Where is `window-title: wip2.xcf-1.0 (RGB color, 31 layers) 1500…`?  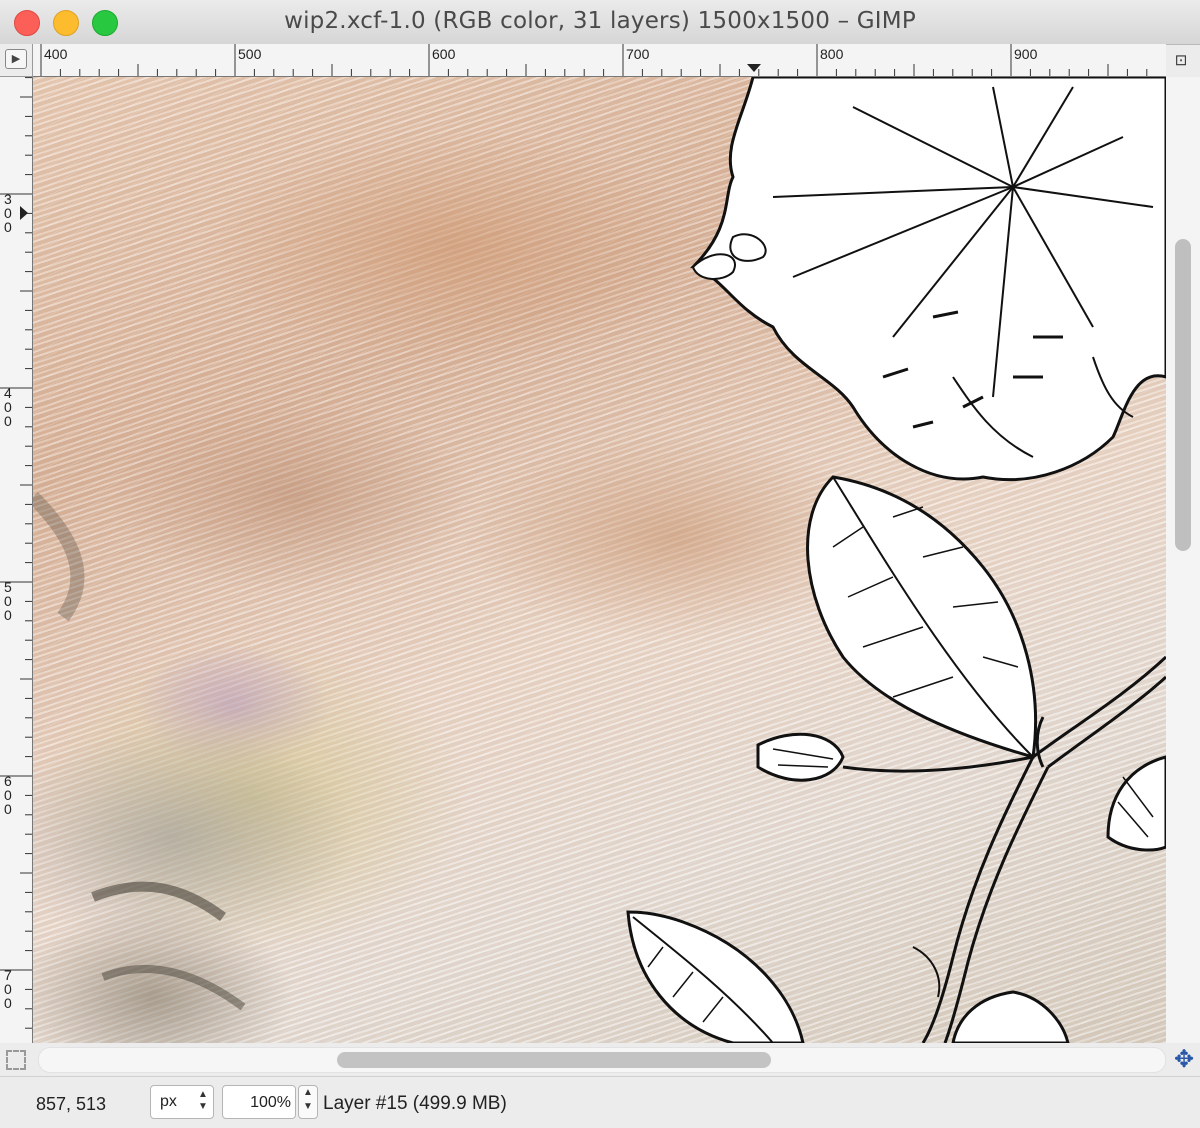
window-title: wip2.xcf-1.0 (RGB color, 31 layers) 1500… is located at coordinates (600, 21).